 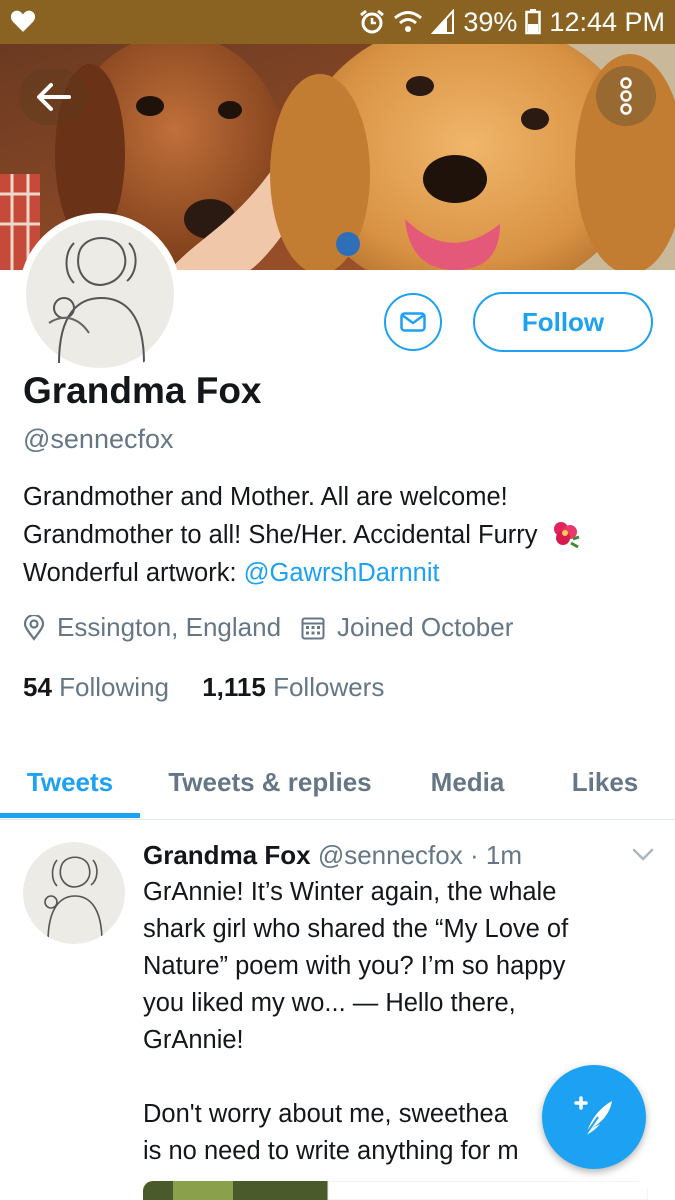 I want to click on more-options-button, so click(x=626, y=96).